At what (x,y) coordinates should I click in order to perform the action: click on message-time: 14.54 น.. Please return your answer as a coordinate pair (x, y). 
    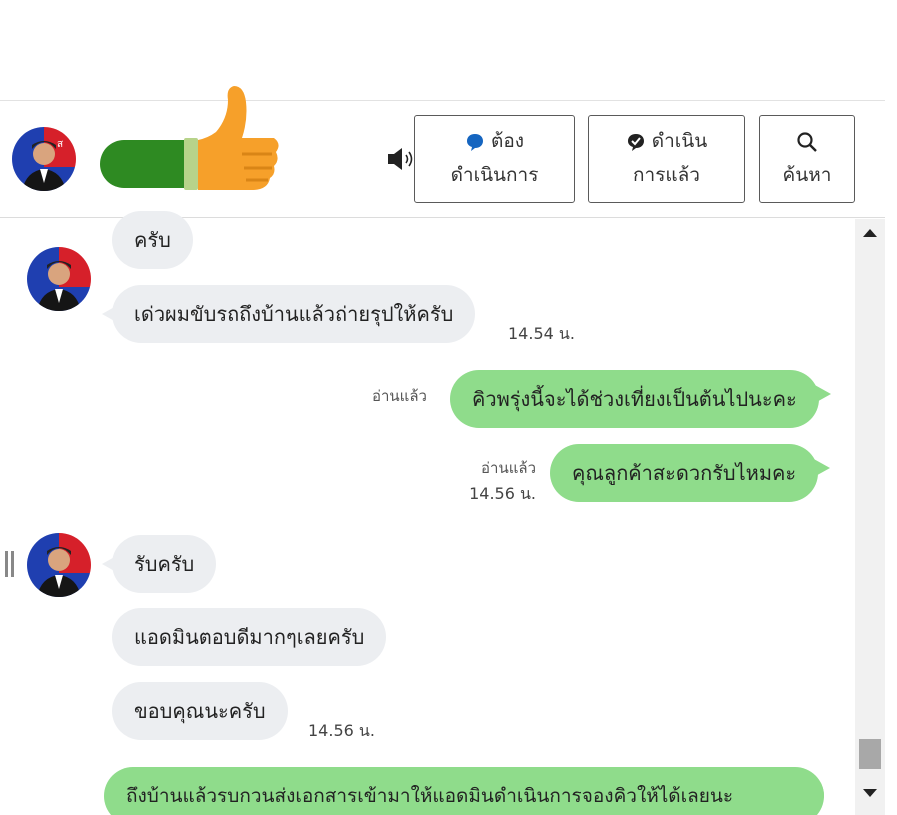
    Looking at the image, I should click on (541, 333).